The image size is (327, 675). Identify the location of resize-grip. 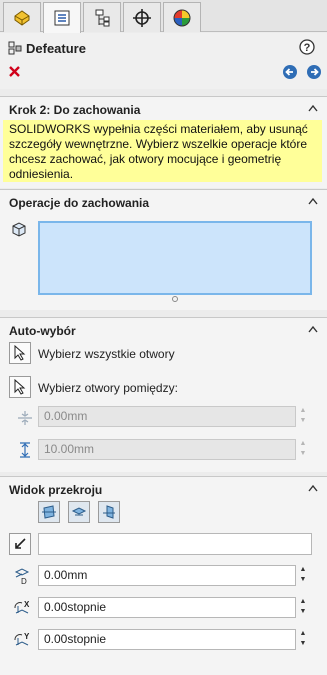
(175, 299).